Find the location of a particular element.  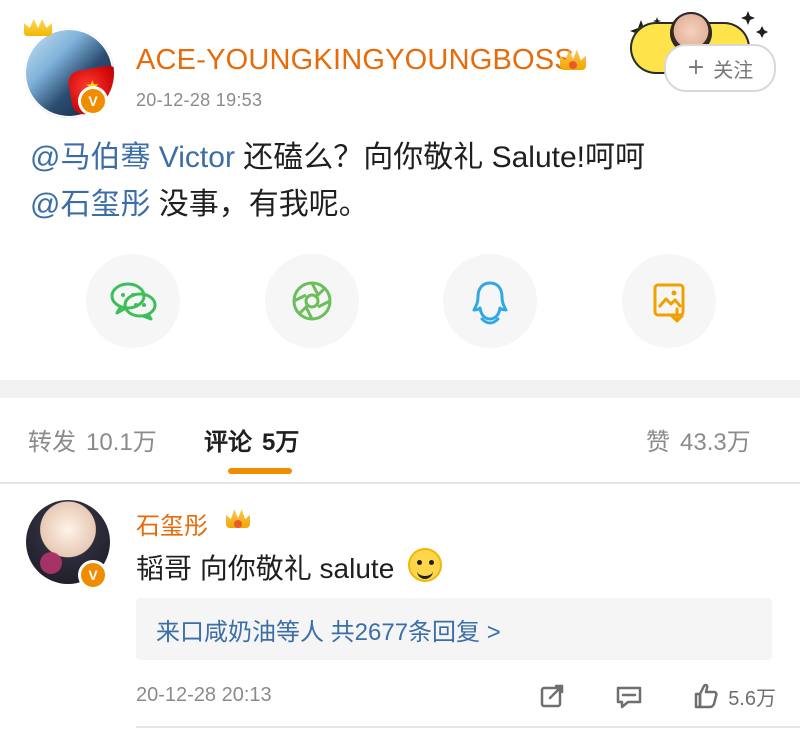

comment-reply-button is located at coordinates (629, 696).